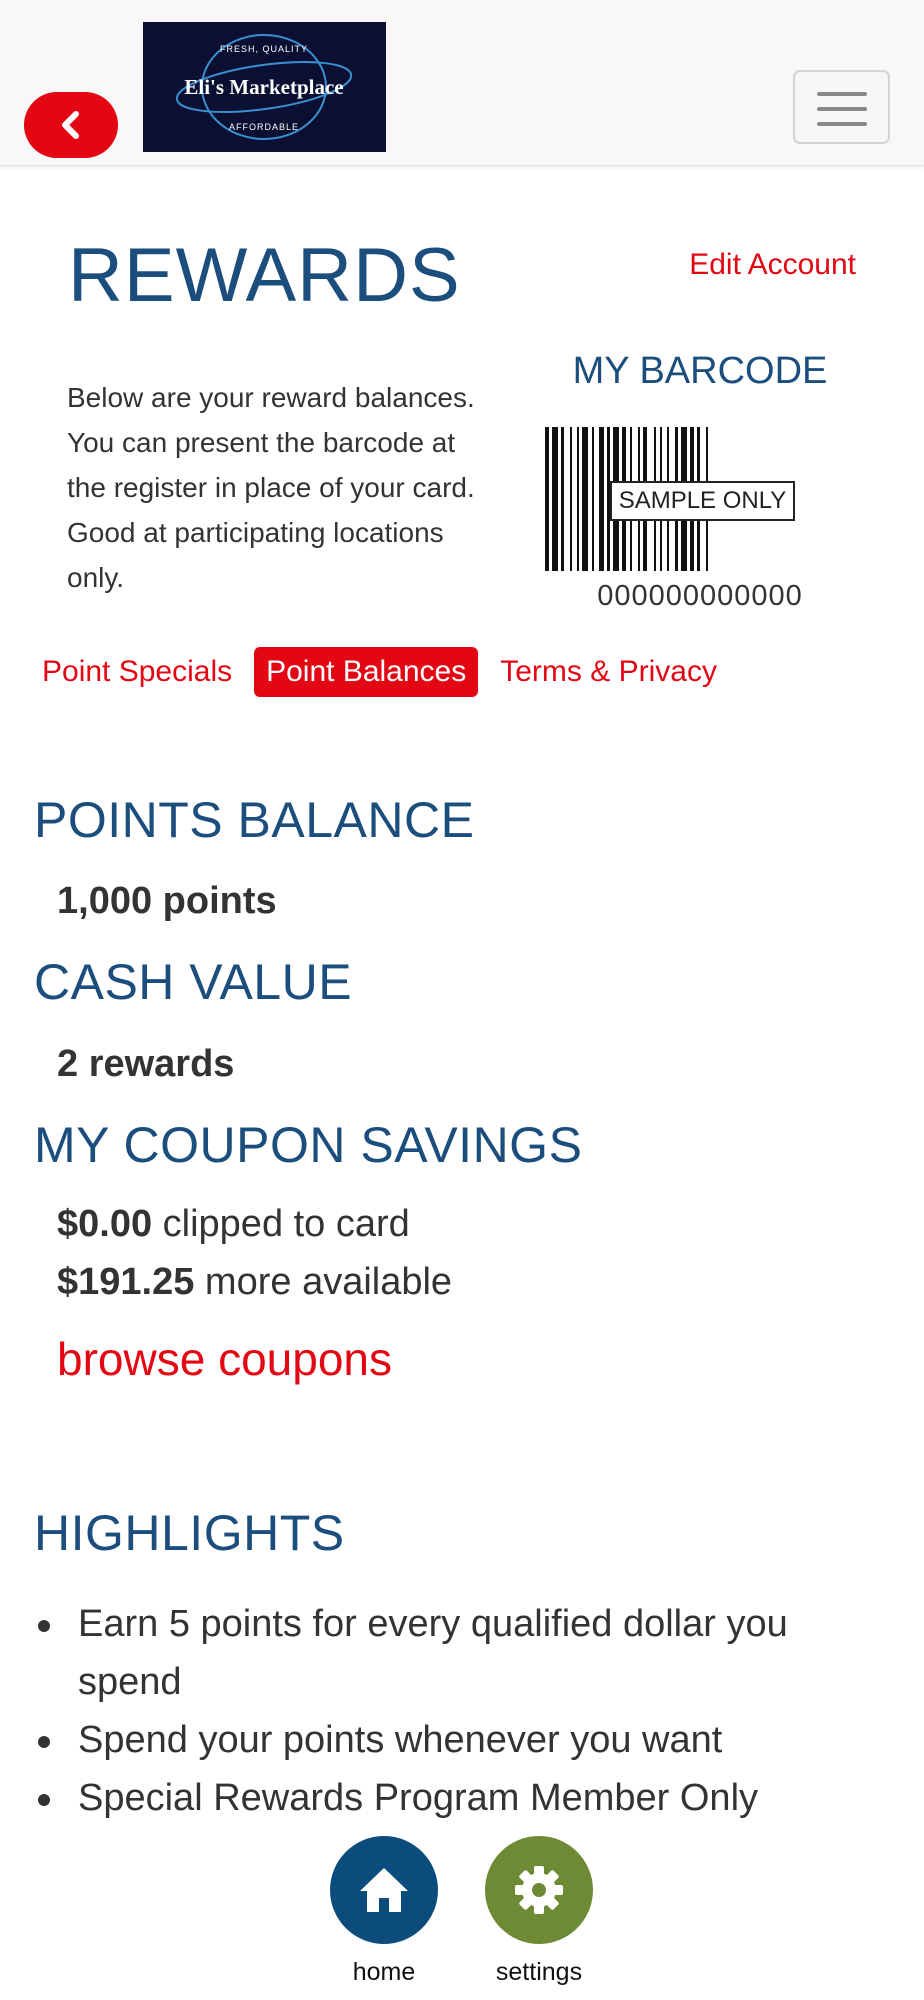 This screenshot has height=2000, width=924. Describe the element at coordinates (96, 577) in the screenshot. I see `intro-line: only.` at that location.